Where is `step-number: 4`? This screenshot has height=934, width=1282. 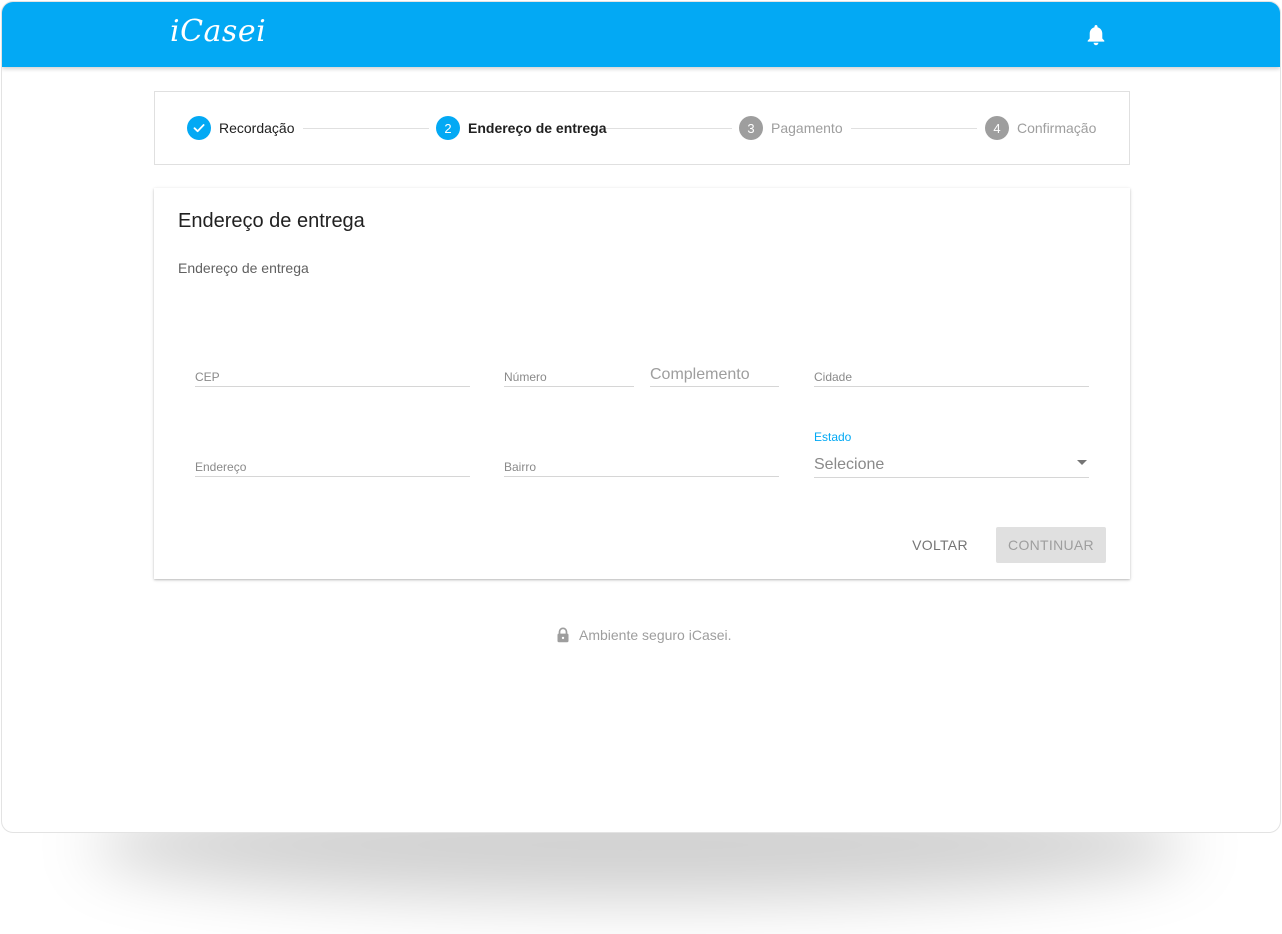
step-number: 4 is located at coordinates (997, 128).